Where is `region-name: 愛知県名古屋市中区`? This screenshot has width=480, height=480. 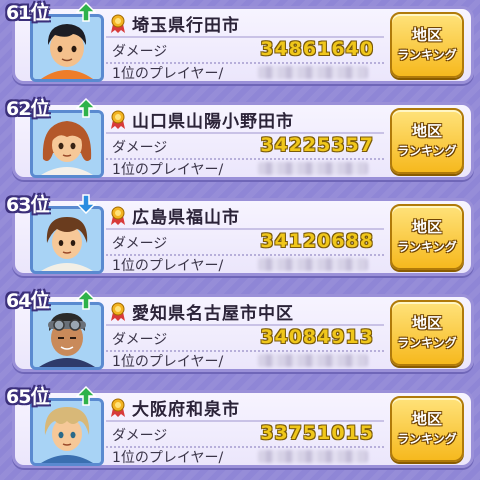
region-name: 愛知県名古屋市中区 is located at coordinates (213, 314).